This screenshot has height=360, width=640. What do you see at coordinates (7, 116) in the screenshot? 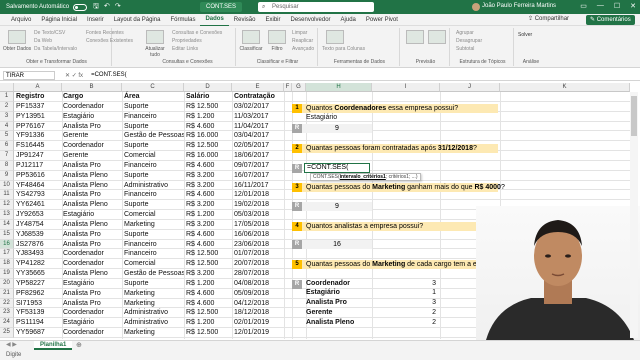
I see `row-header: 3` at bounding box center [7, 116].